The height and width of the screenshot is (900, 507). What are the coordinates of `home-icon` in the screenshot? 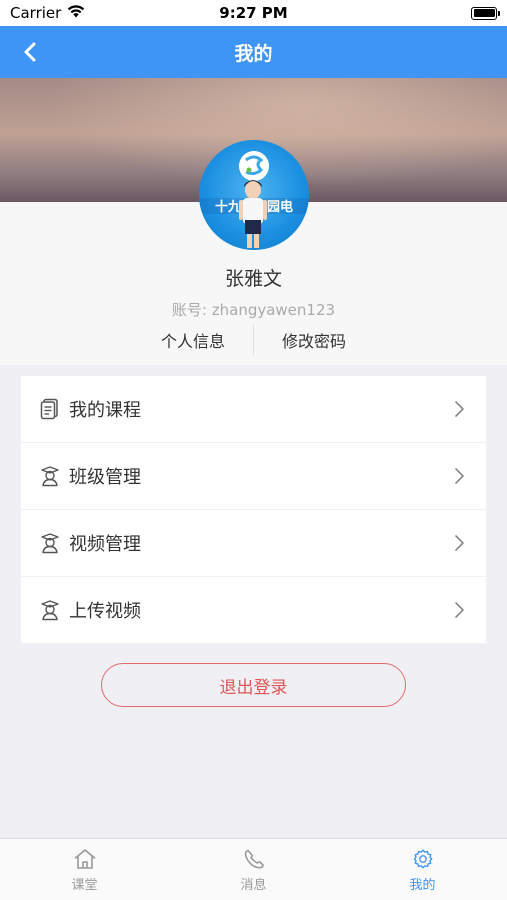 It's located at (84, 859).